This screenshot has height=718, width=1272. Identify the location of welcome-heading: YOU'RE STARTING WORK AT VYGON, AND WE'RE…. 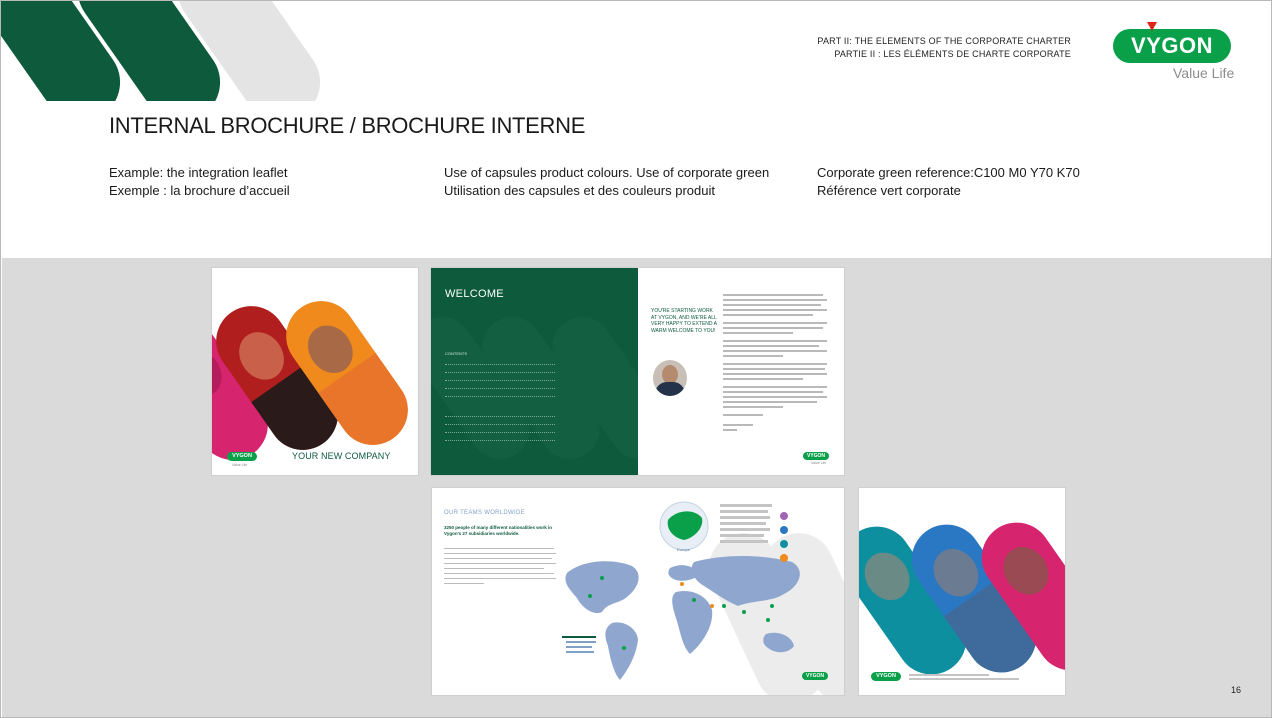
(684, 321).